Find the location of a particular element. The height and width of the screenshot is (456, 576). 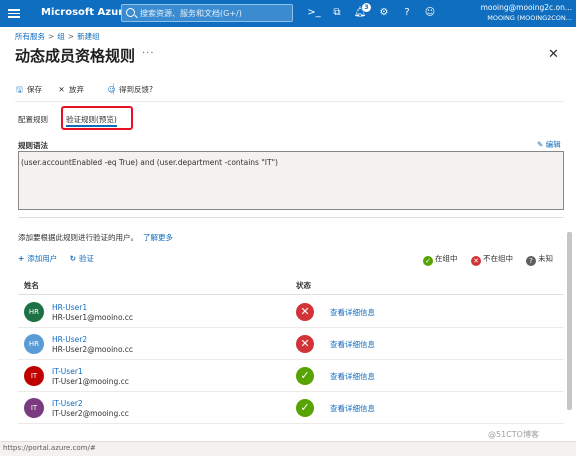

add-users-label: 添加用户 is located at coordinates (42, 258).